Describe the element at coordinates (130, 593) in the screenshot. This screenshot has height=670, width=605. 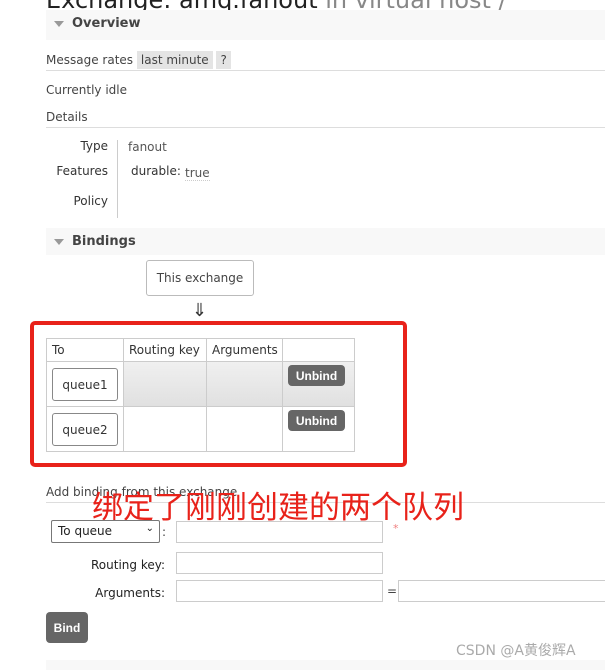
I see `arguments-label: Arguments:` at that location.